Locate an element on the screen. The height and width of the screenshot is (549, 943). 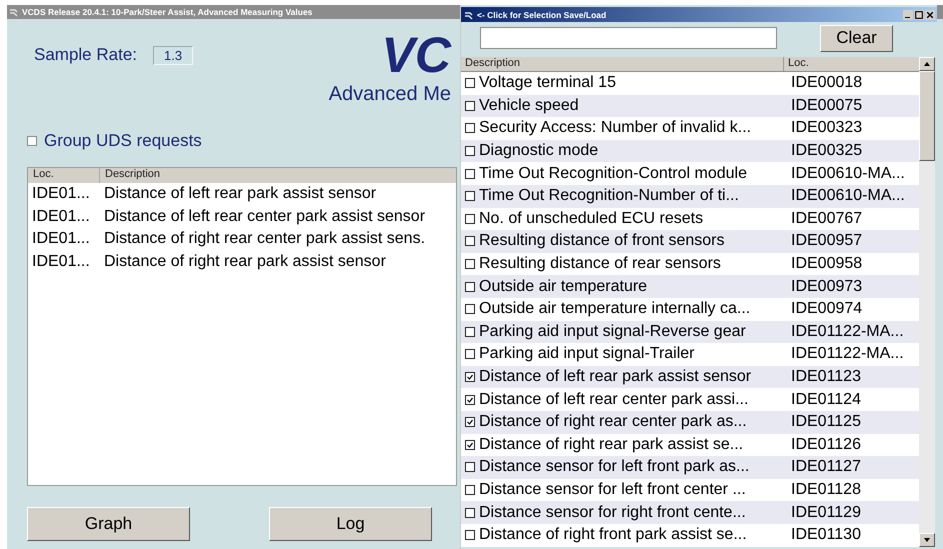
list-row: Vehicle speed IDE00075 is located at coordinates (690, 106).